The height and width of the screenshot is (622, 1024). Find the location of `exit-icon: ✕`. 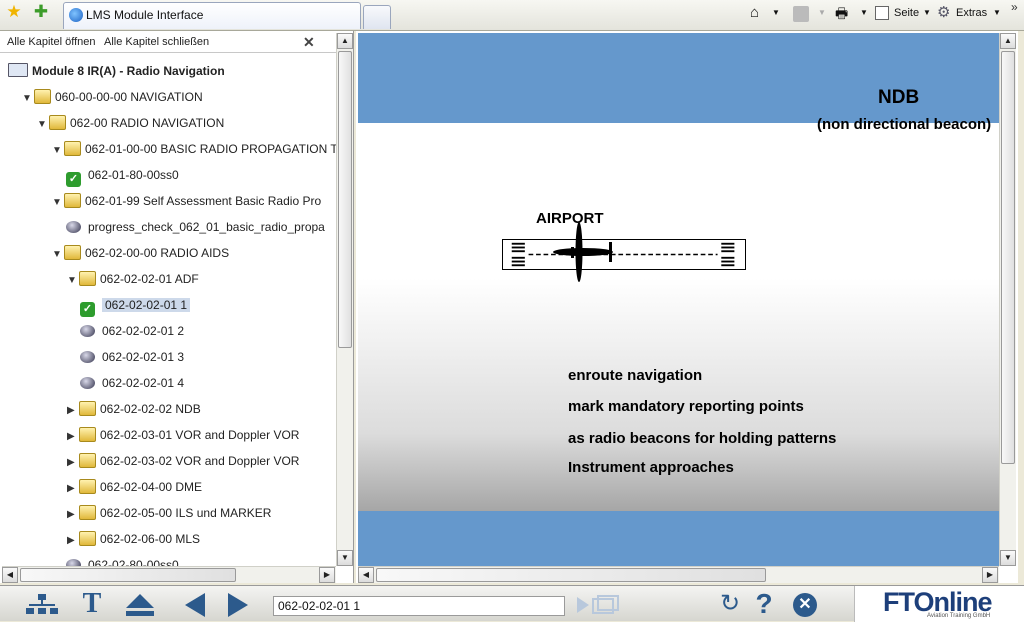

exit-icon: ✕ is located at coordinates (805, 605).